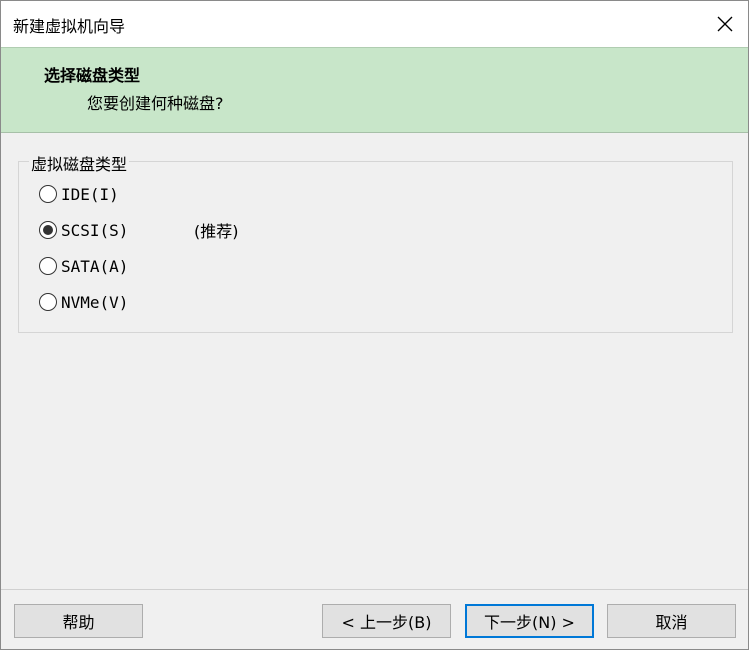 Image resolution: width=749 pixels, height=650 pixels. Describe the element at coordinates (95, 230) in the screenshot. I see `radio-label-scsi: SCSI(S)` at that location.